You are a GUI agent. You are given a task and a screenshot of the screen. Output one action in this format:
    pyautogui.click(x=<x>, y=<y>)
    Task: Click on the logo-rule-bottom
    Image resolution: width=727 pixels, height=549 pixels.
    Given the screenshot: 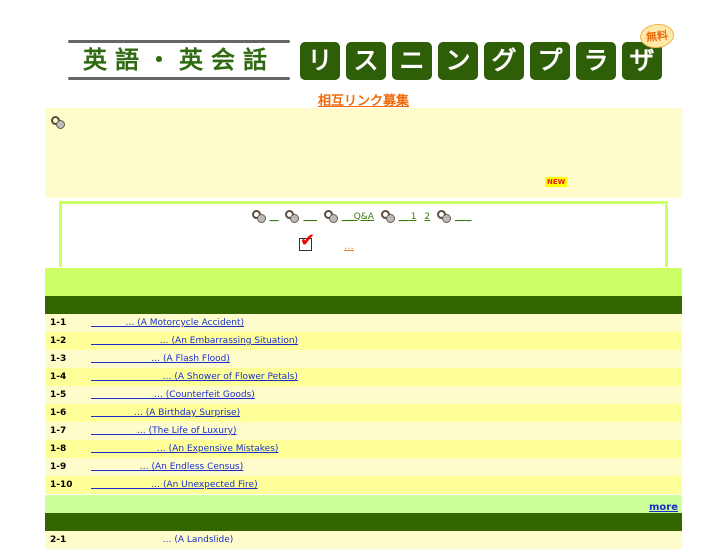 What is the action you would take?
    pyautogui.click(x=179, y=78)
    